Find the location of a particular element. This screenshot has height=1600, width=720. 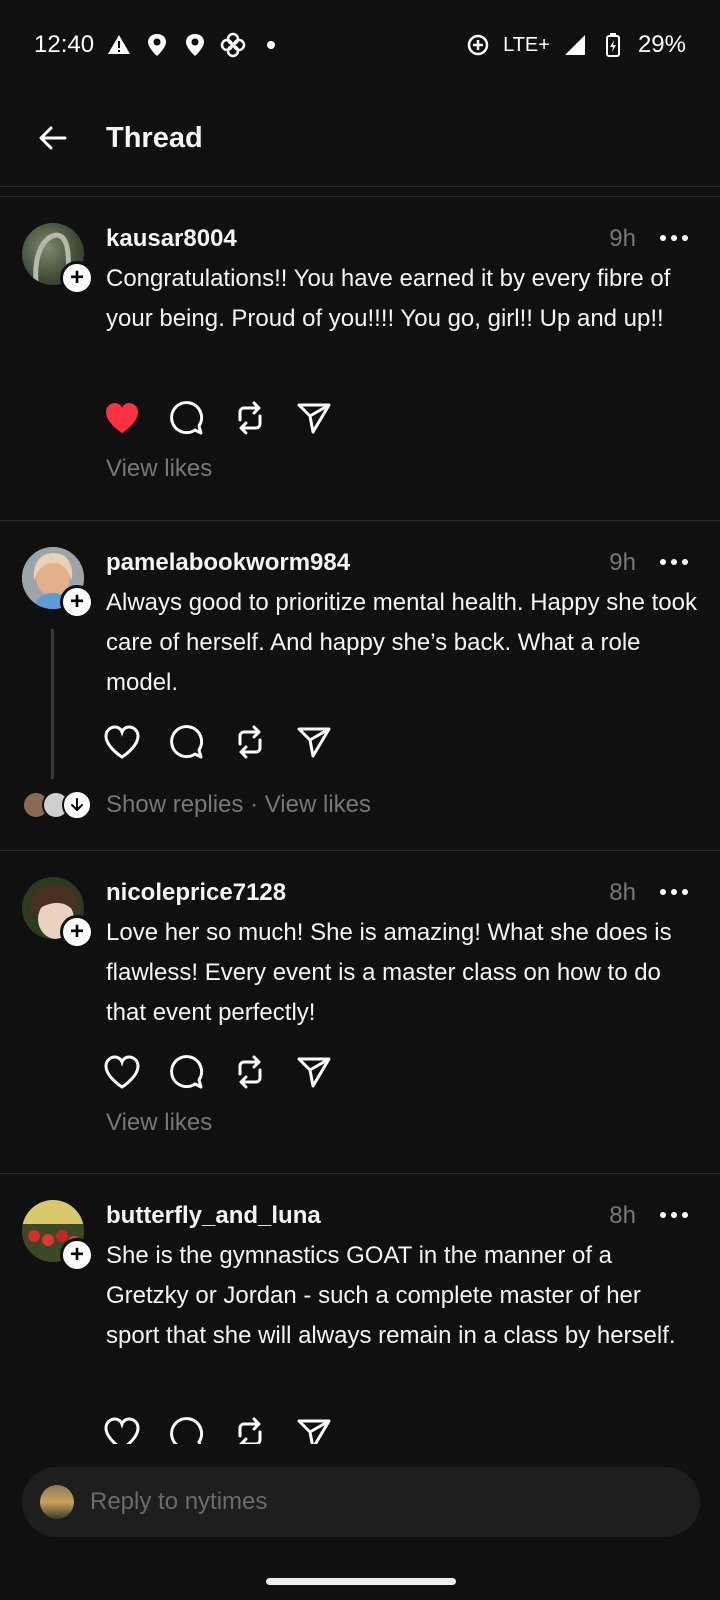

home-indicator is located at coordinates (361, 1581).